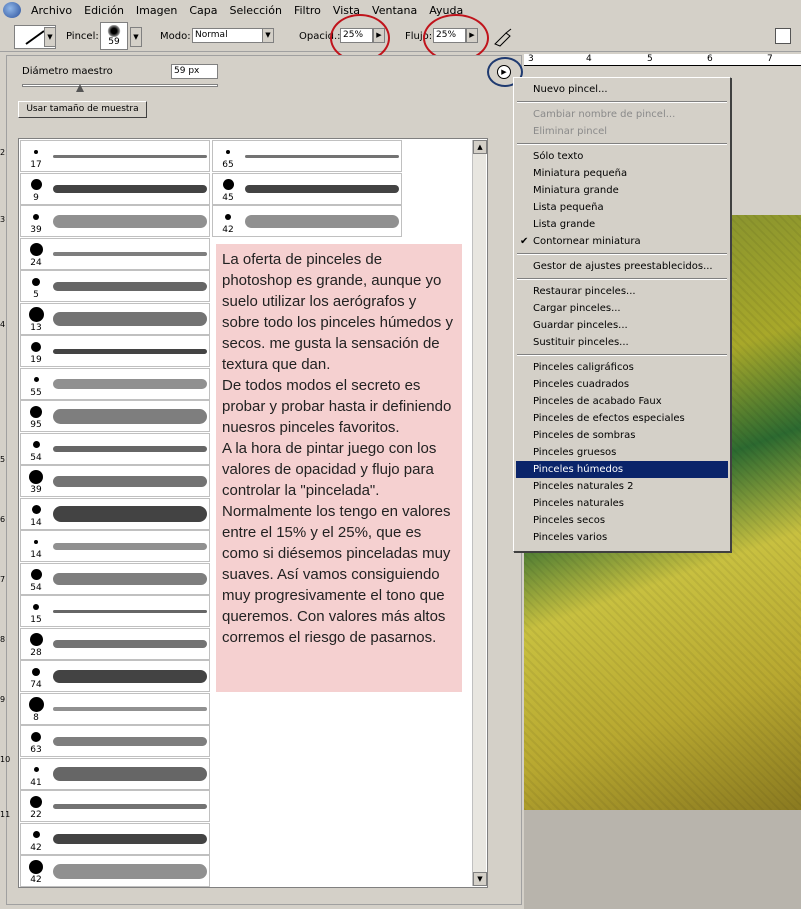 Image resolution: width=801 pixels, height=909 pixels. What do you see at coordinates (203, 10) in the screenshot?
I see `menu-capa: Capa` at bounding box center [203, 10].